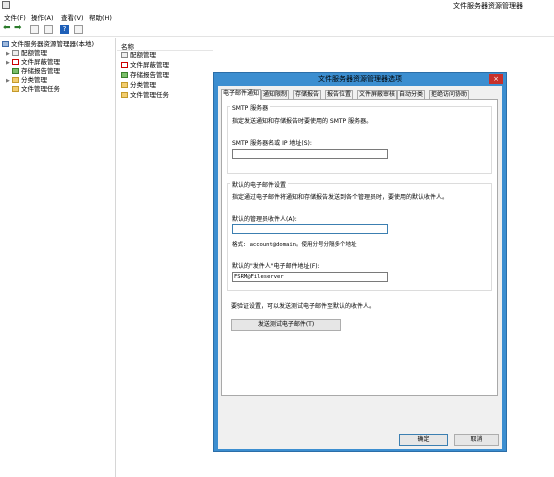 The image size is (554, 477). I want to click on server-icon, so click(5, 44).